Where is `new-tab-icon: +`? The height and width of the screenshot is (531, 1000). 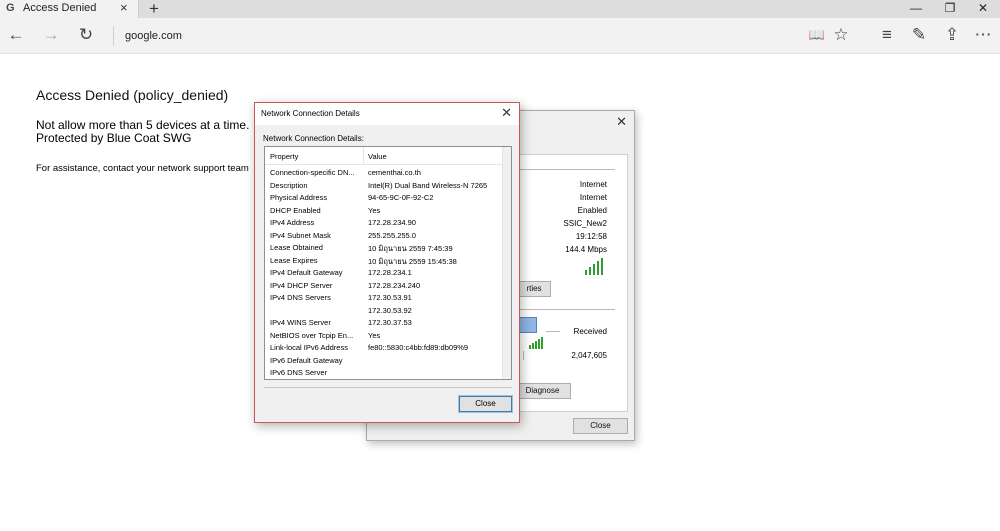
new-tab-icon: + is located at coordinates (154, 9).